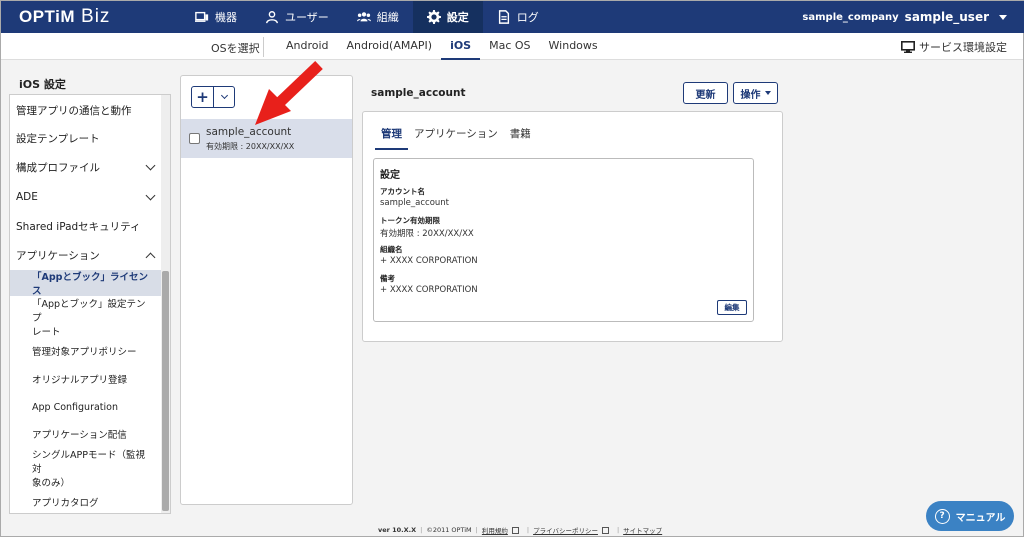 This screenshot has width=1024, height=537. I want to click on field-value-notes: + XXXX CORPORATION, so click(429, 290).